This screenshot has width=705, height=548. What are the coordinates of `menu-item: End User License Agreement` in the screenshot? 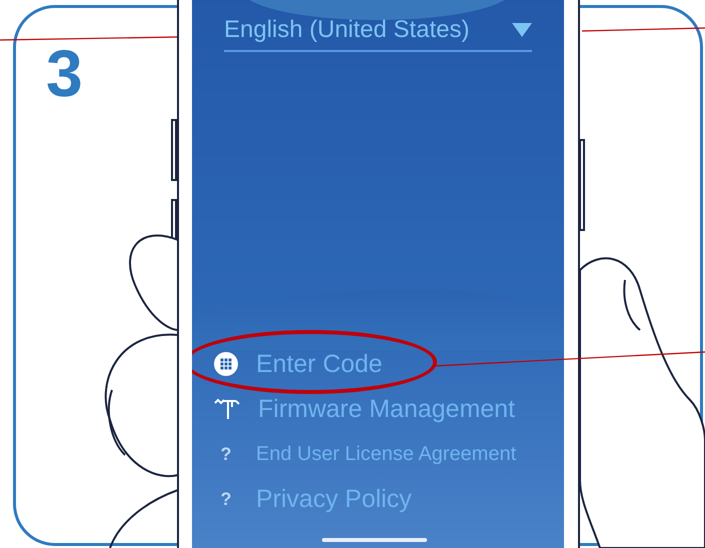 It's located at (386, 454).